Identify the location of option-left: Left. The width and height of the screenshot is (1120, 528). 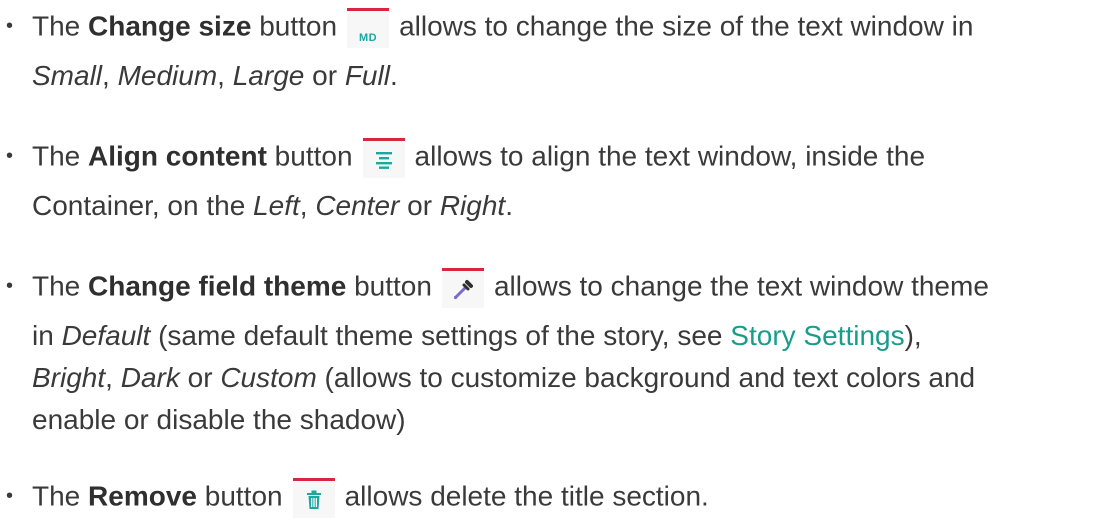
(276, 205).